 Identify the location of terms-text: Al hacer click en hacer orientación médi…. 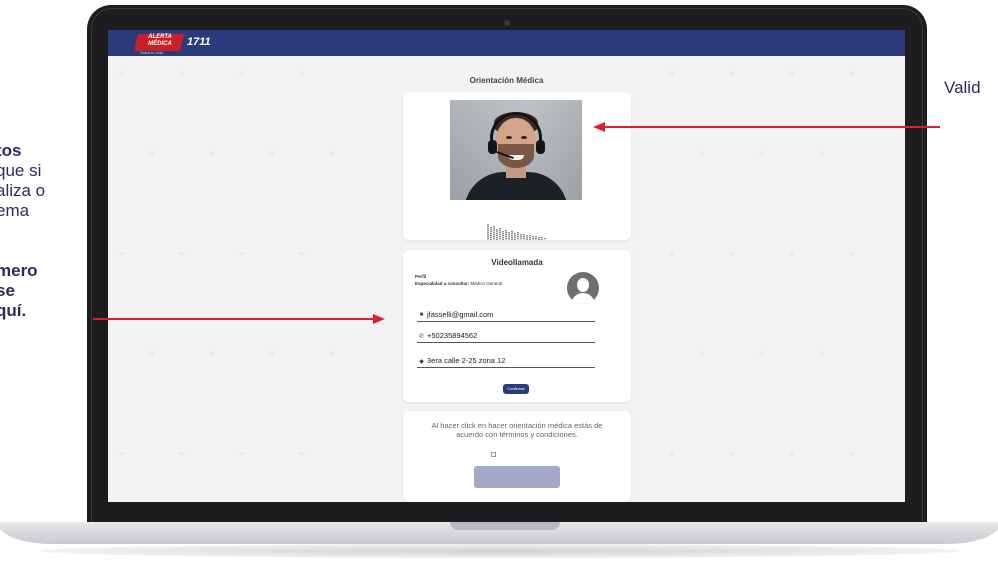
(517, 430).